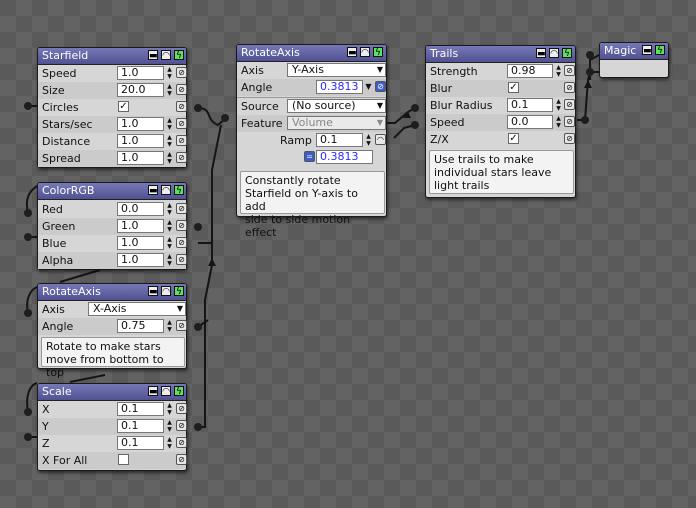 The height and width of the screenshot is (508, 696). Describe the element at coordinates (309, 156) in the screenshot. I see `equals-icon: =` at that location.